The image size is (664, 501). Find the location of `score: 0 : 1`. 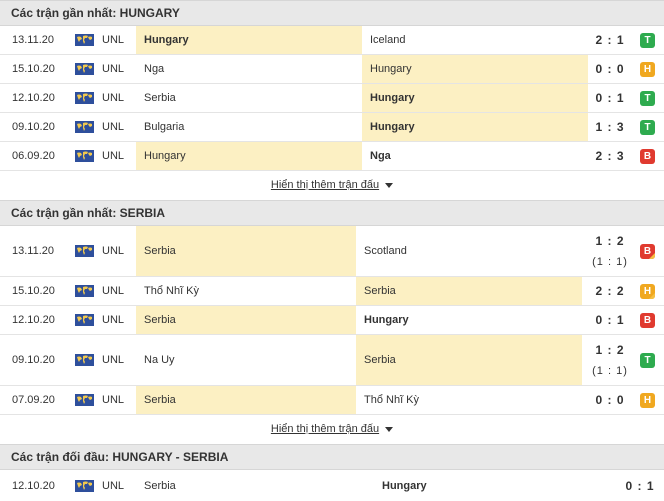

score: 0 : 1 is located at coordinates (610, 98).